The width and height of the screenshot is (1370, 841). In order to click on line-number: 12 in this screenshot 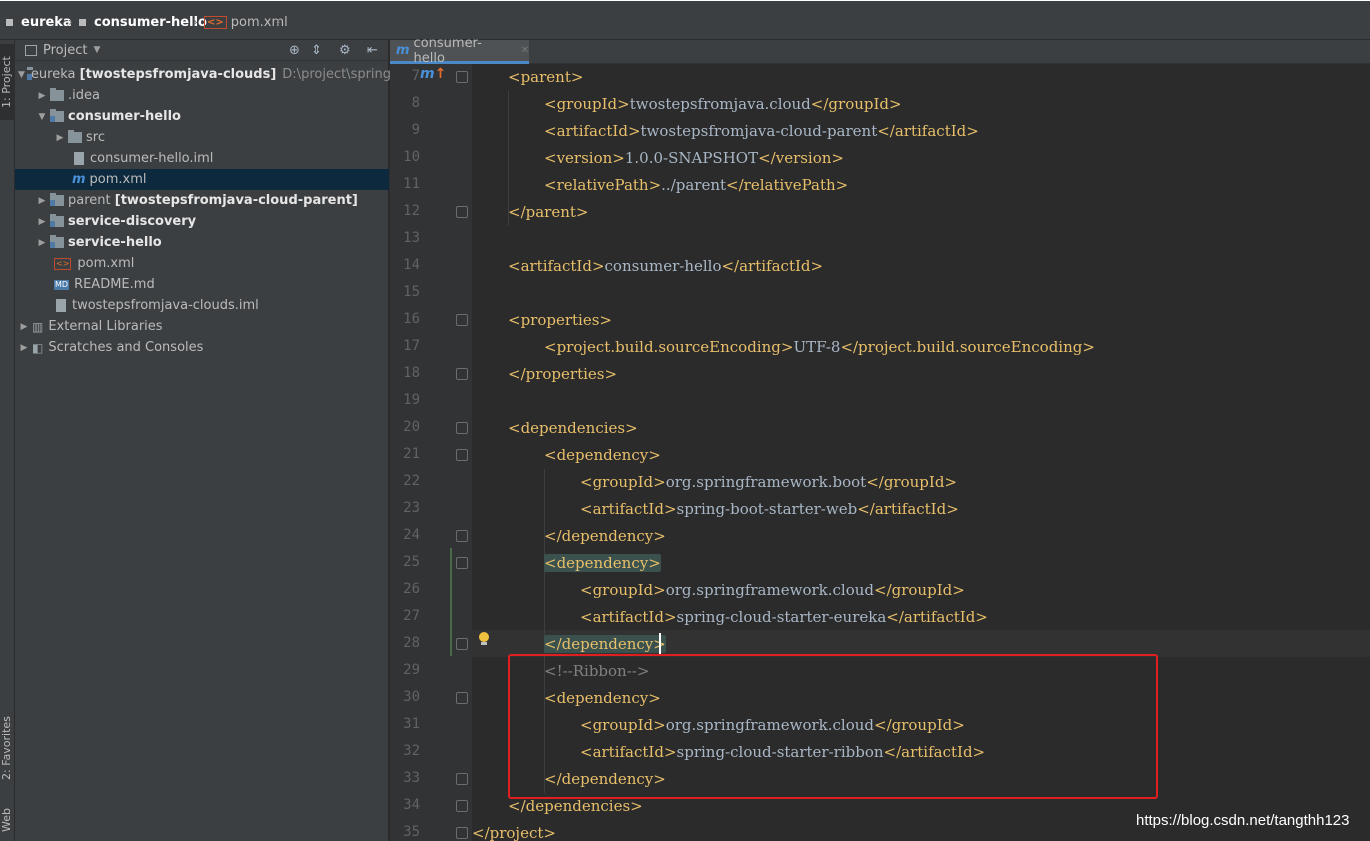, I will do `click(411, 211)`.